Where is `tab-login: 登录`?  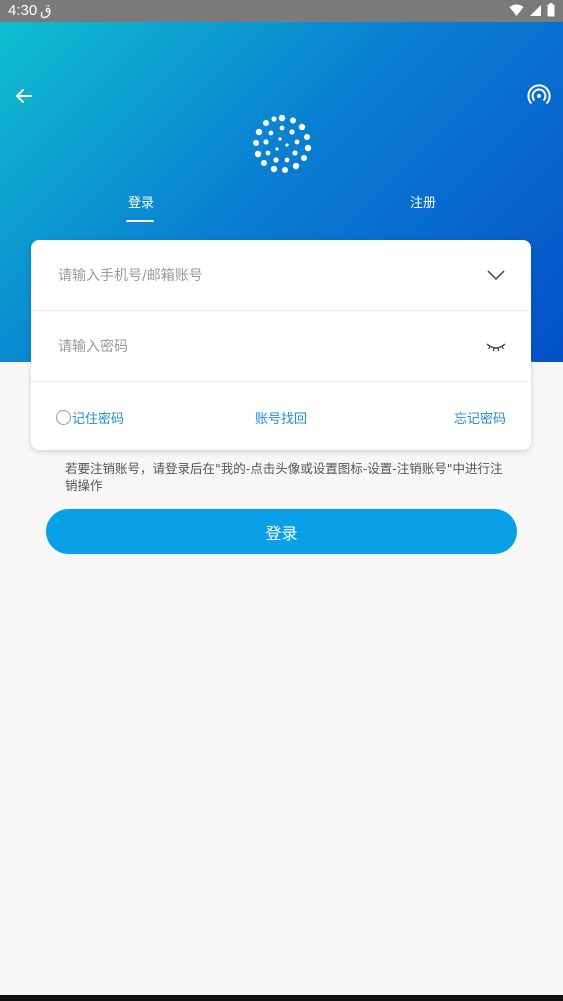
tab-login: 登录 is located at coordinates (141, 201).